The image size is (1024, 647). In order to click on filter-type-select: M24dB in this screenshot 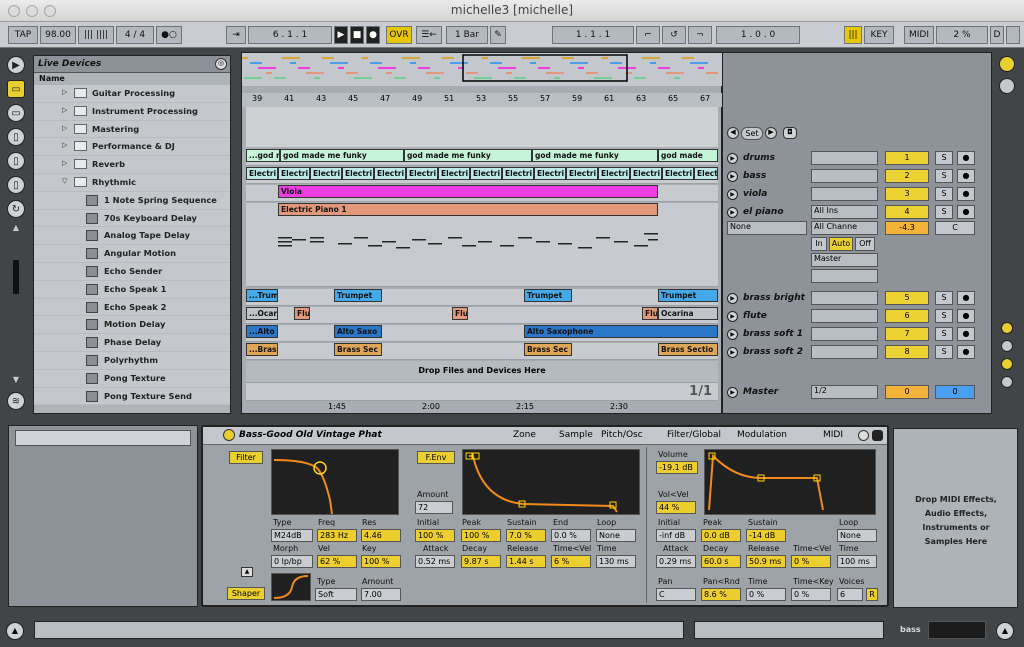, I will do `click(292, 535)`.